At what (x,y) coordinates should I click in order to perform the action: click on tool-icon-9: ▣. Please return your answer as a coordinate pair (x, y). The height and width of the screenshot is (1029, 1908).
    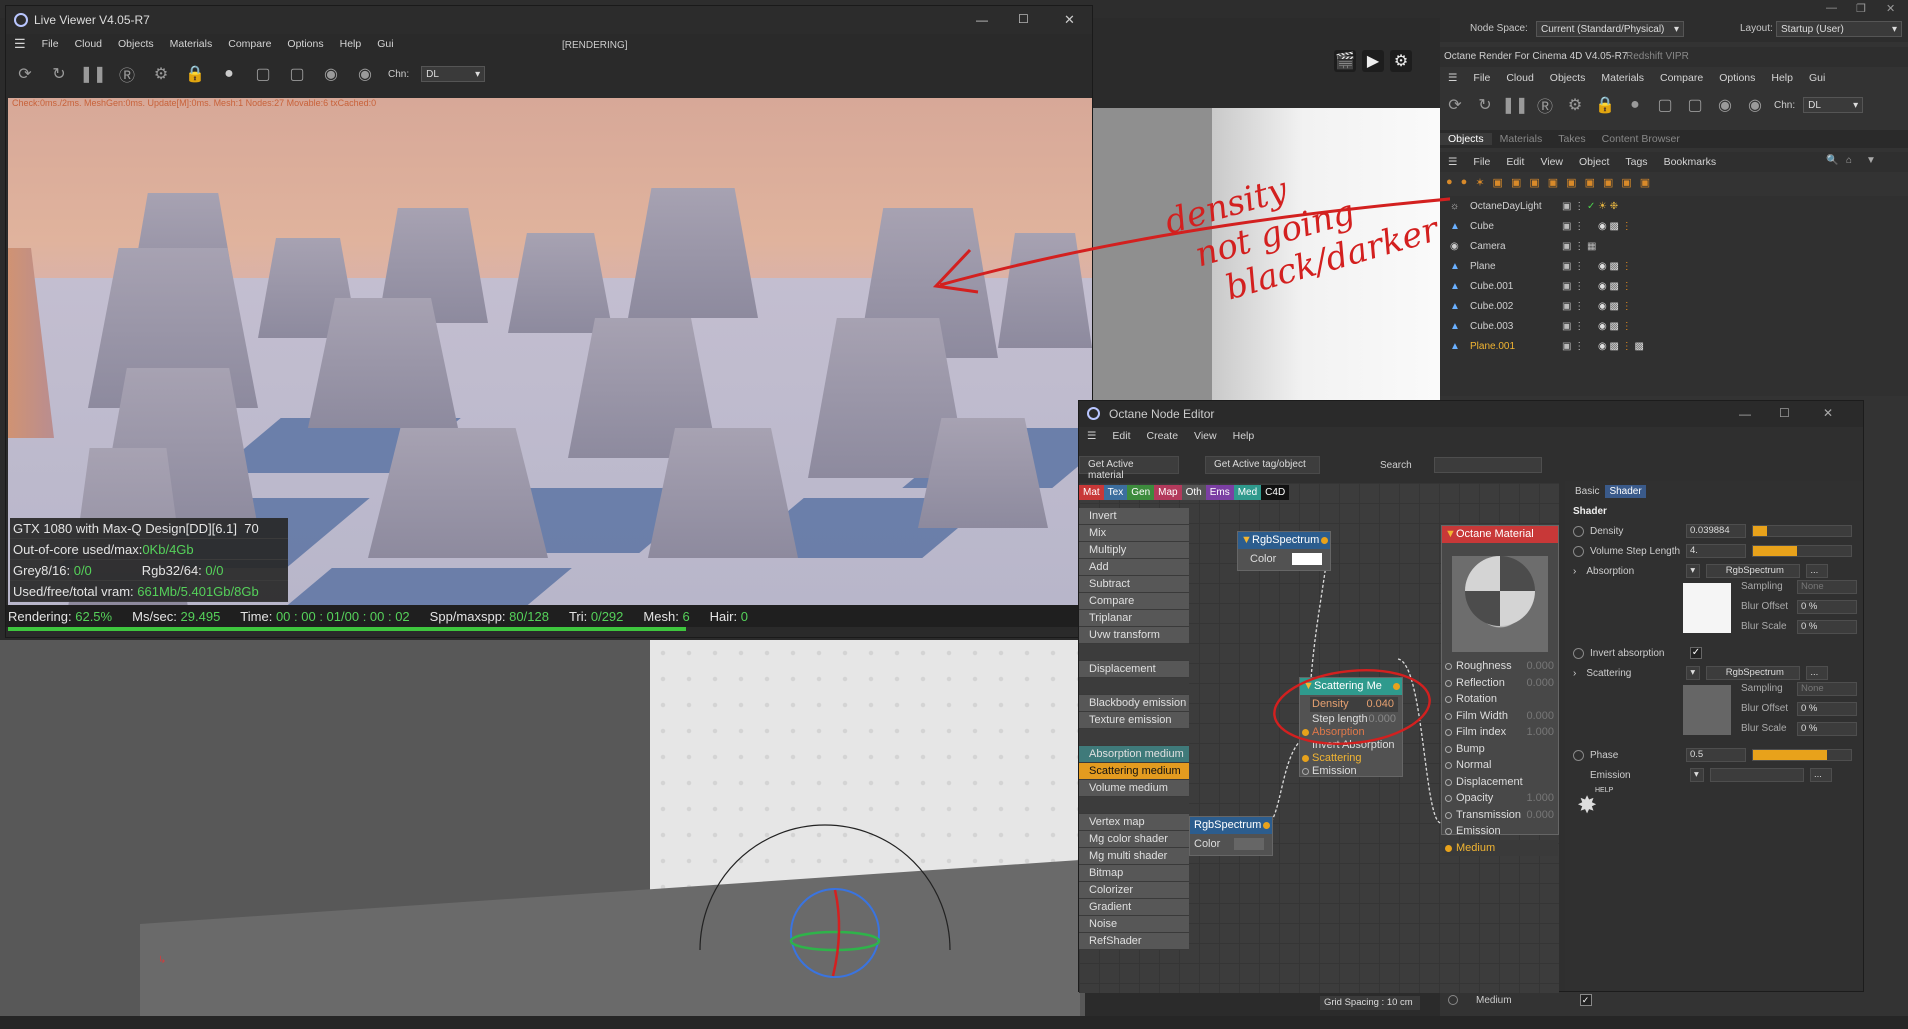
    Looking at the image, I should click on (1590, 184).